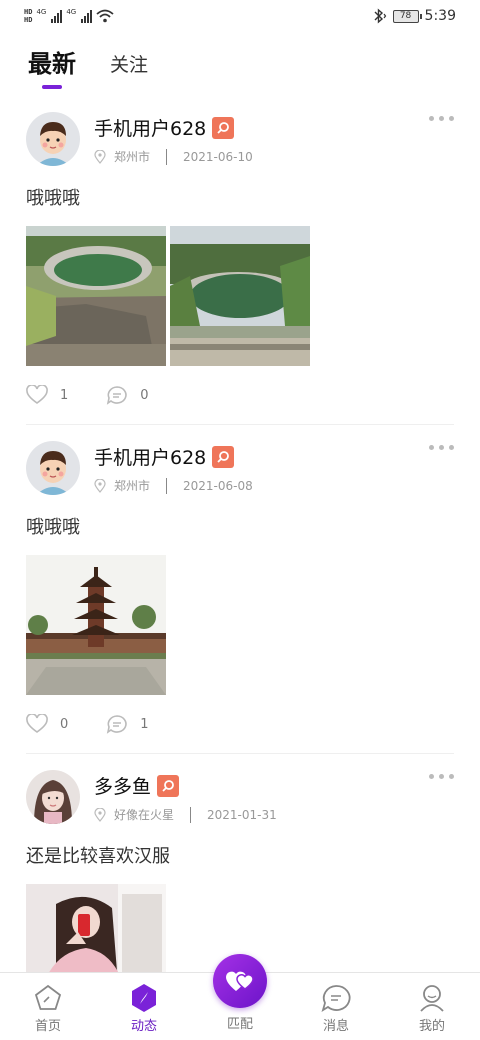  I want to click on nav-messages: 消息, so click(336, 1008).